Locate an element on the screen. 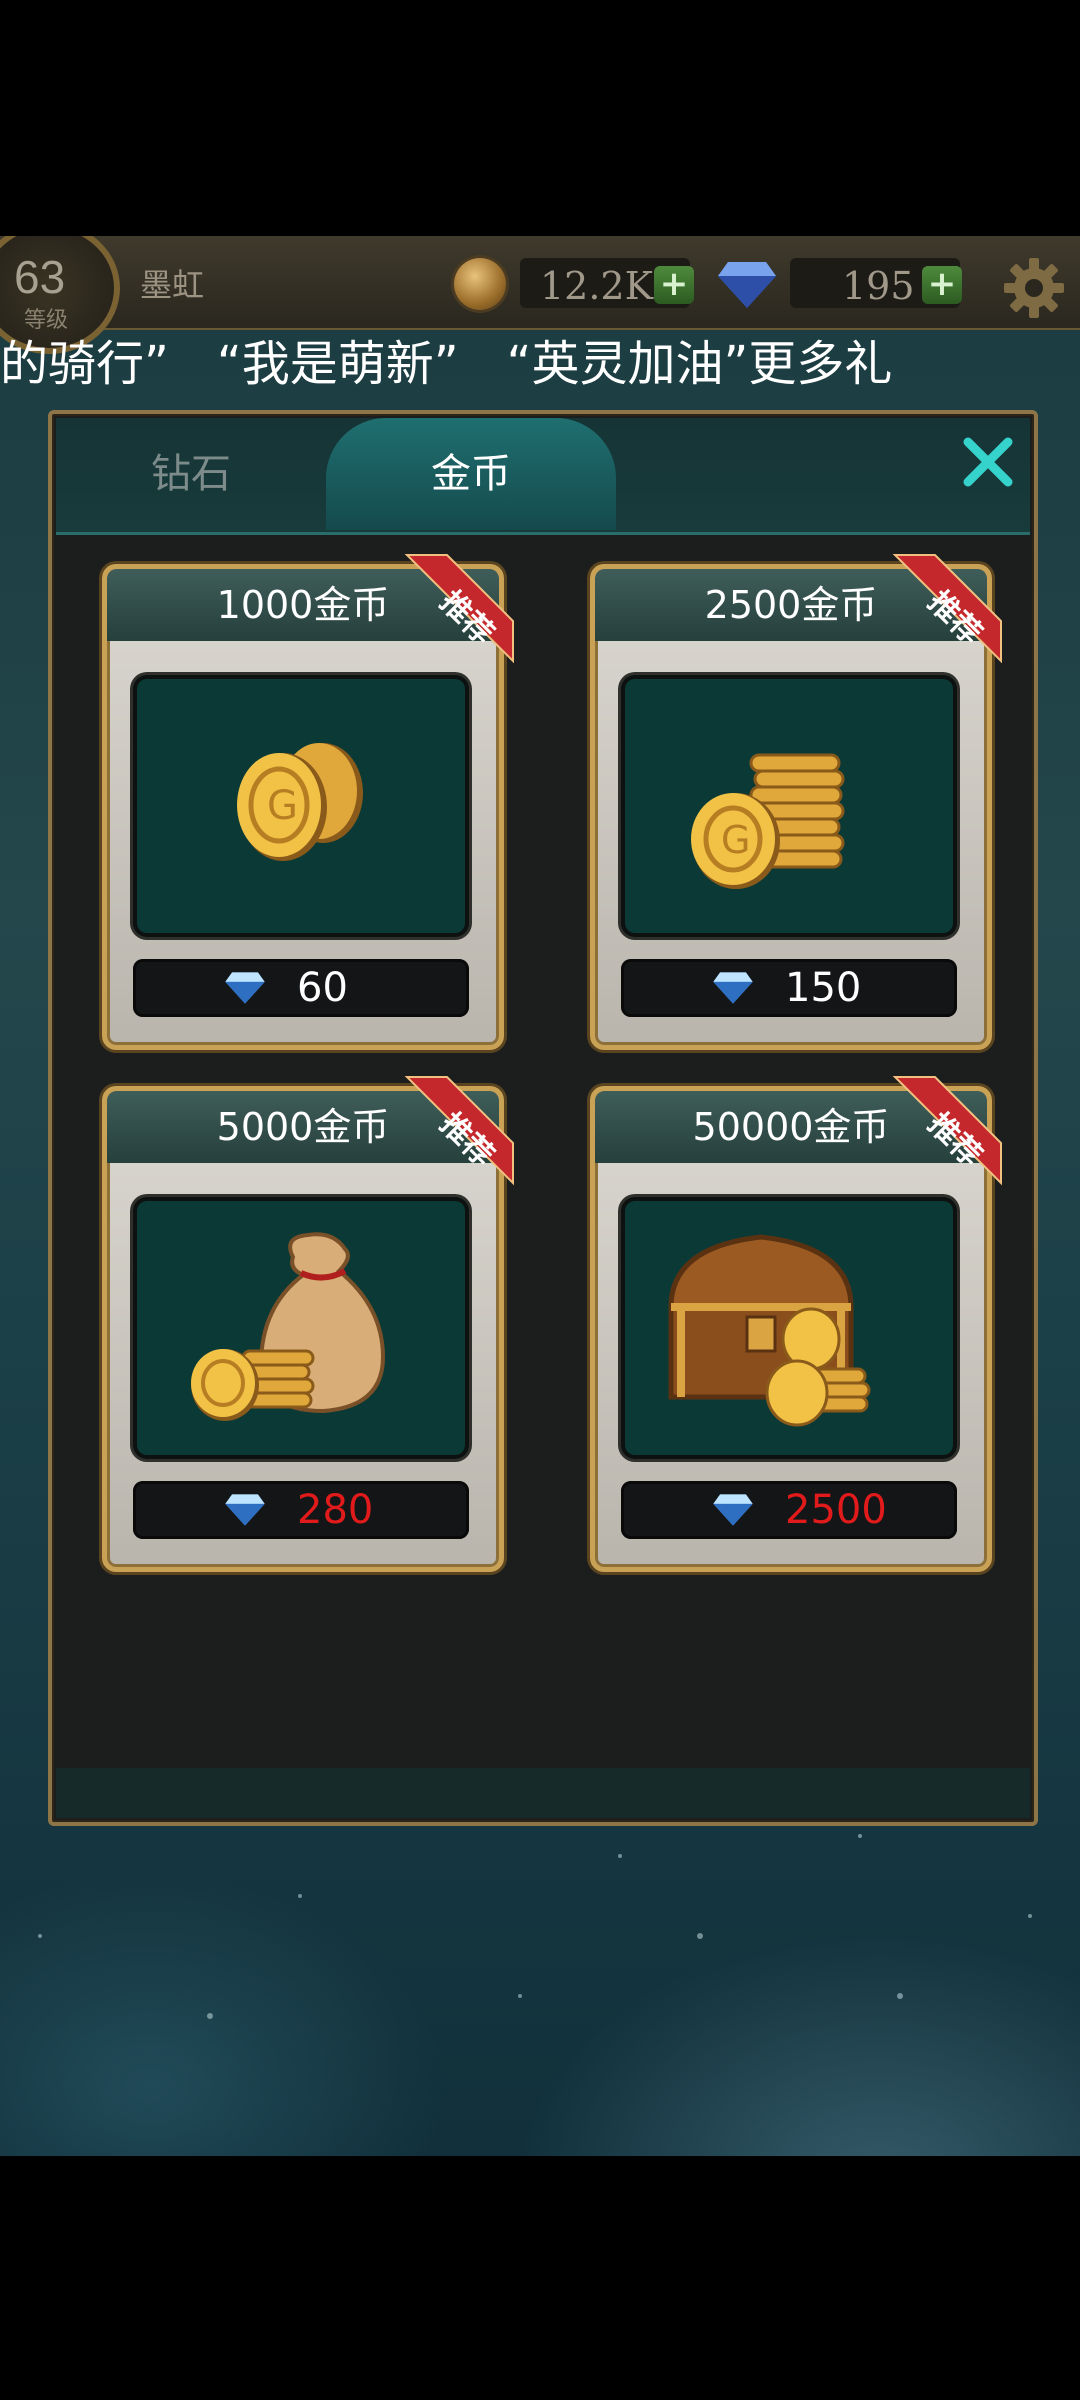  top-hud: 63 等级 墨虹 12.2K + 195 + is located at coordinates (540, 295).